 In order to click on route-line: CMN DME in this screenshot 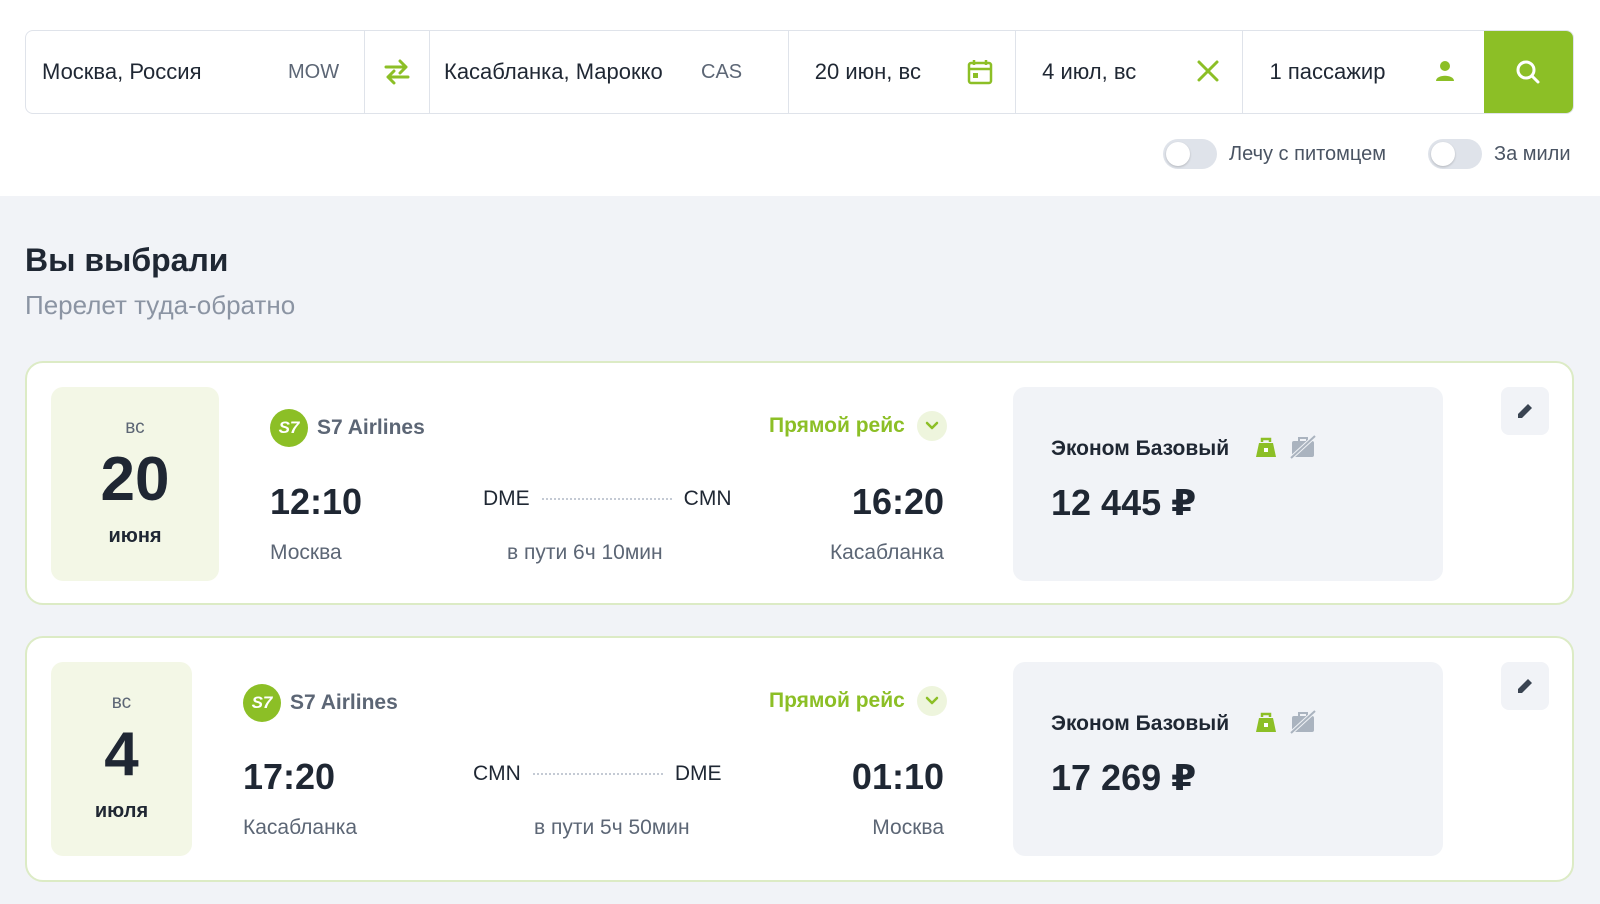, I will do `click(597, 774)`.